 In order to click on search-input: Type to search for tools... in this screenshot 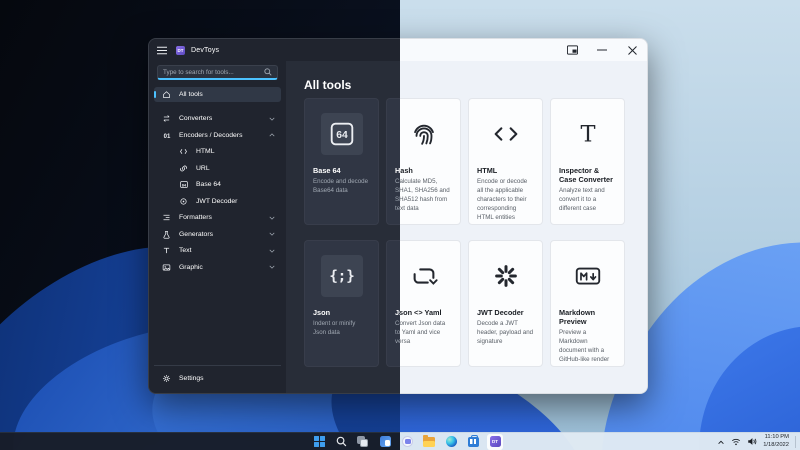, I will do `click(217, 72)`.